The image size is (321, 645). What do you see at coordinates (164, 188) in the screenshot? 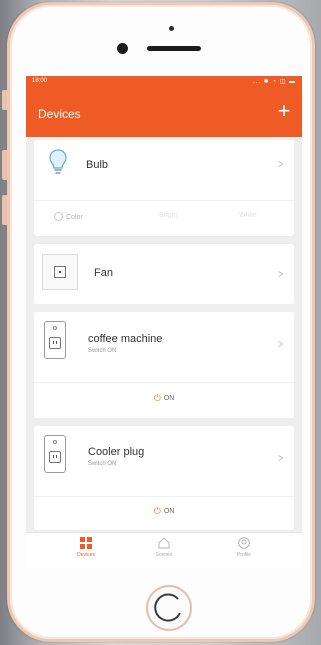
I see `device-card-bulb: Bulb > Color Bright White` at bounding box center [164, 188].